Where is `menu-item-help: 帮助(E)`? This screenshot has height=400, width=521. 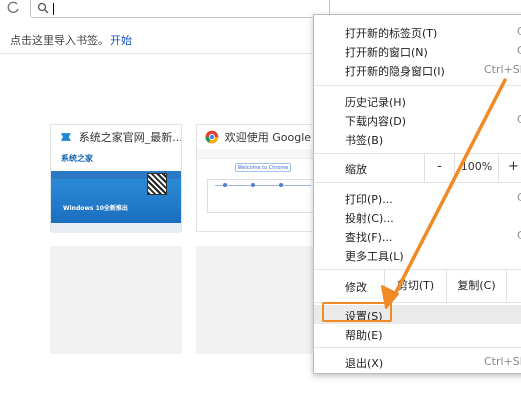
menu-item-help: 帮助(E) is located at coordinates (417, 333).